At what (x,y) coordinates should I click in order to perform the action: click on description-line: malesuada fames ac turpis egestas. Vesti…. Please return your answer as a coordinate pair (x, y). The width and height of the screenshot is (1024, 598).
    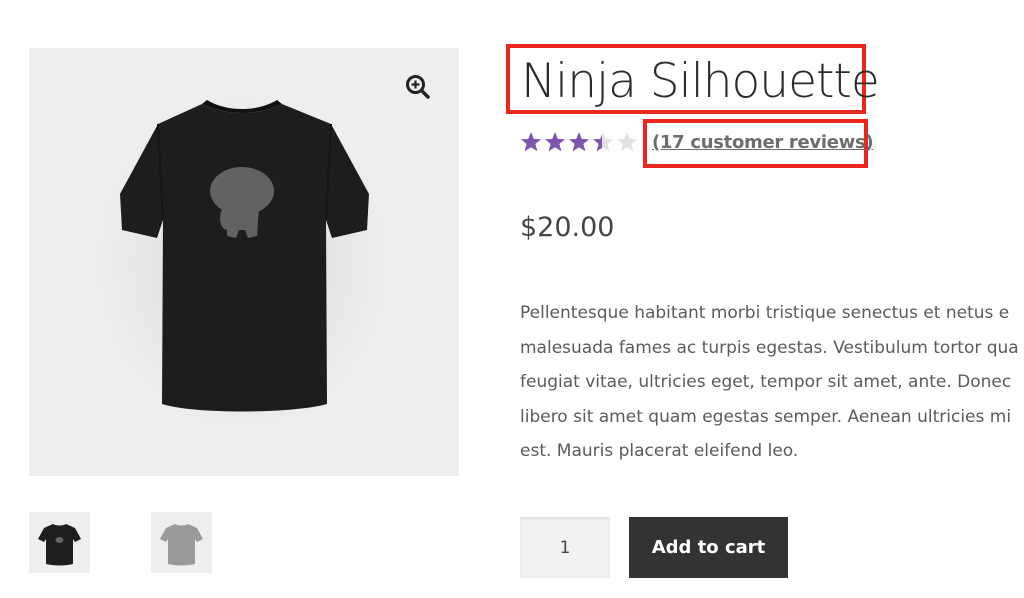
    Looking at the image, I should click on (769, 347).